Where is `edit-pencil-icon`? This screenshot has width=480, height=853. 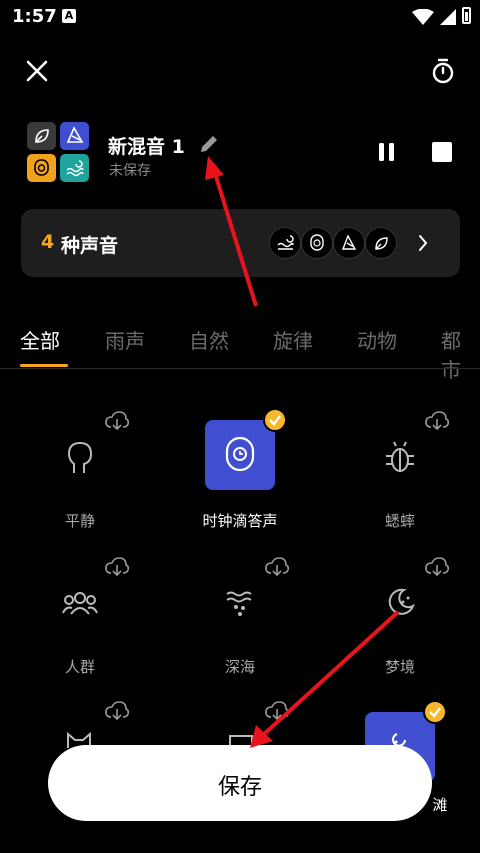 edit-pencil-icon is located at coordinates (209, 144).